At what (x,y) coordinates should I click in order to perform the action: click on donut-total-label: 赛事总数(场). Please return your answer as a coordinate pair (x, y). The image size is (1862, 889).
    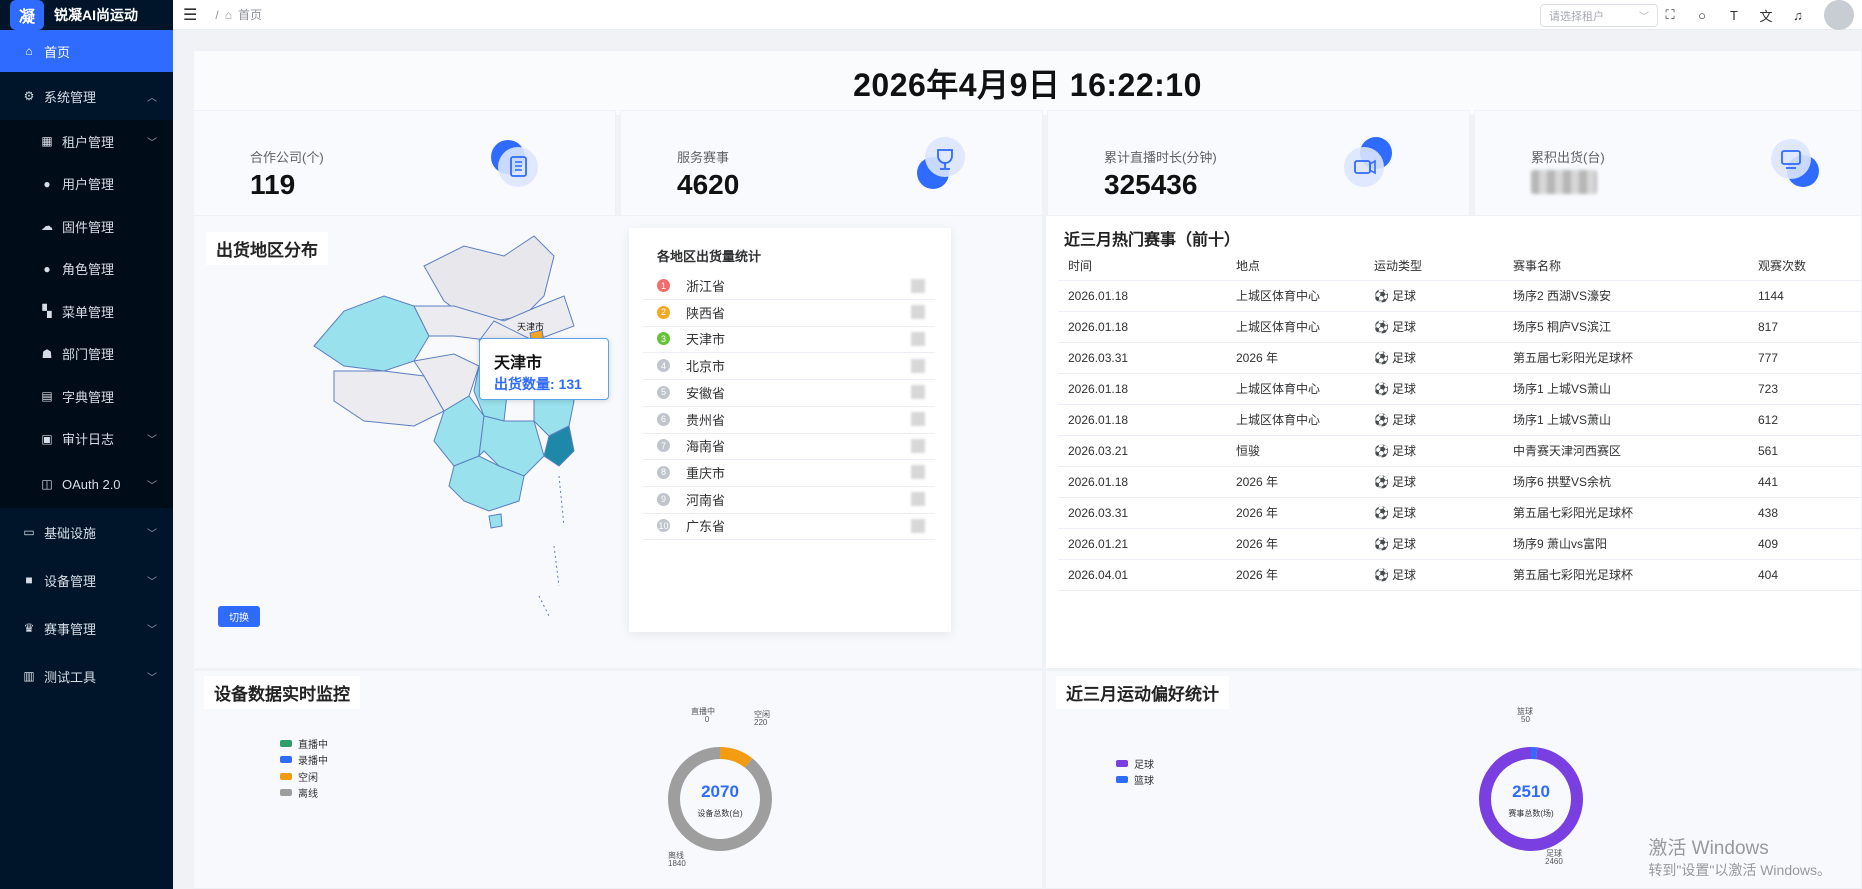
    Looking at the image, I should click on (1531, 813).